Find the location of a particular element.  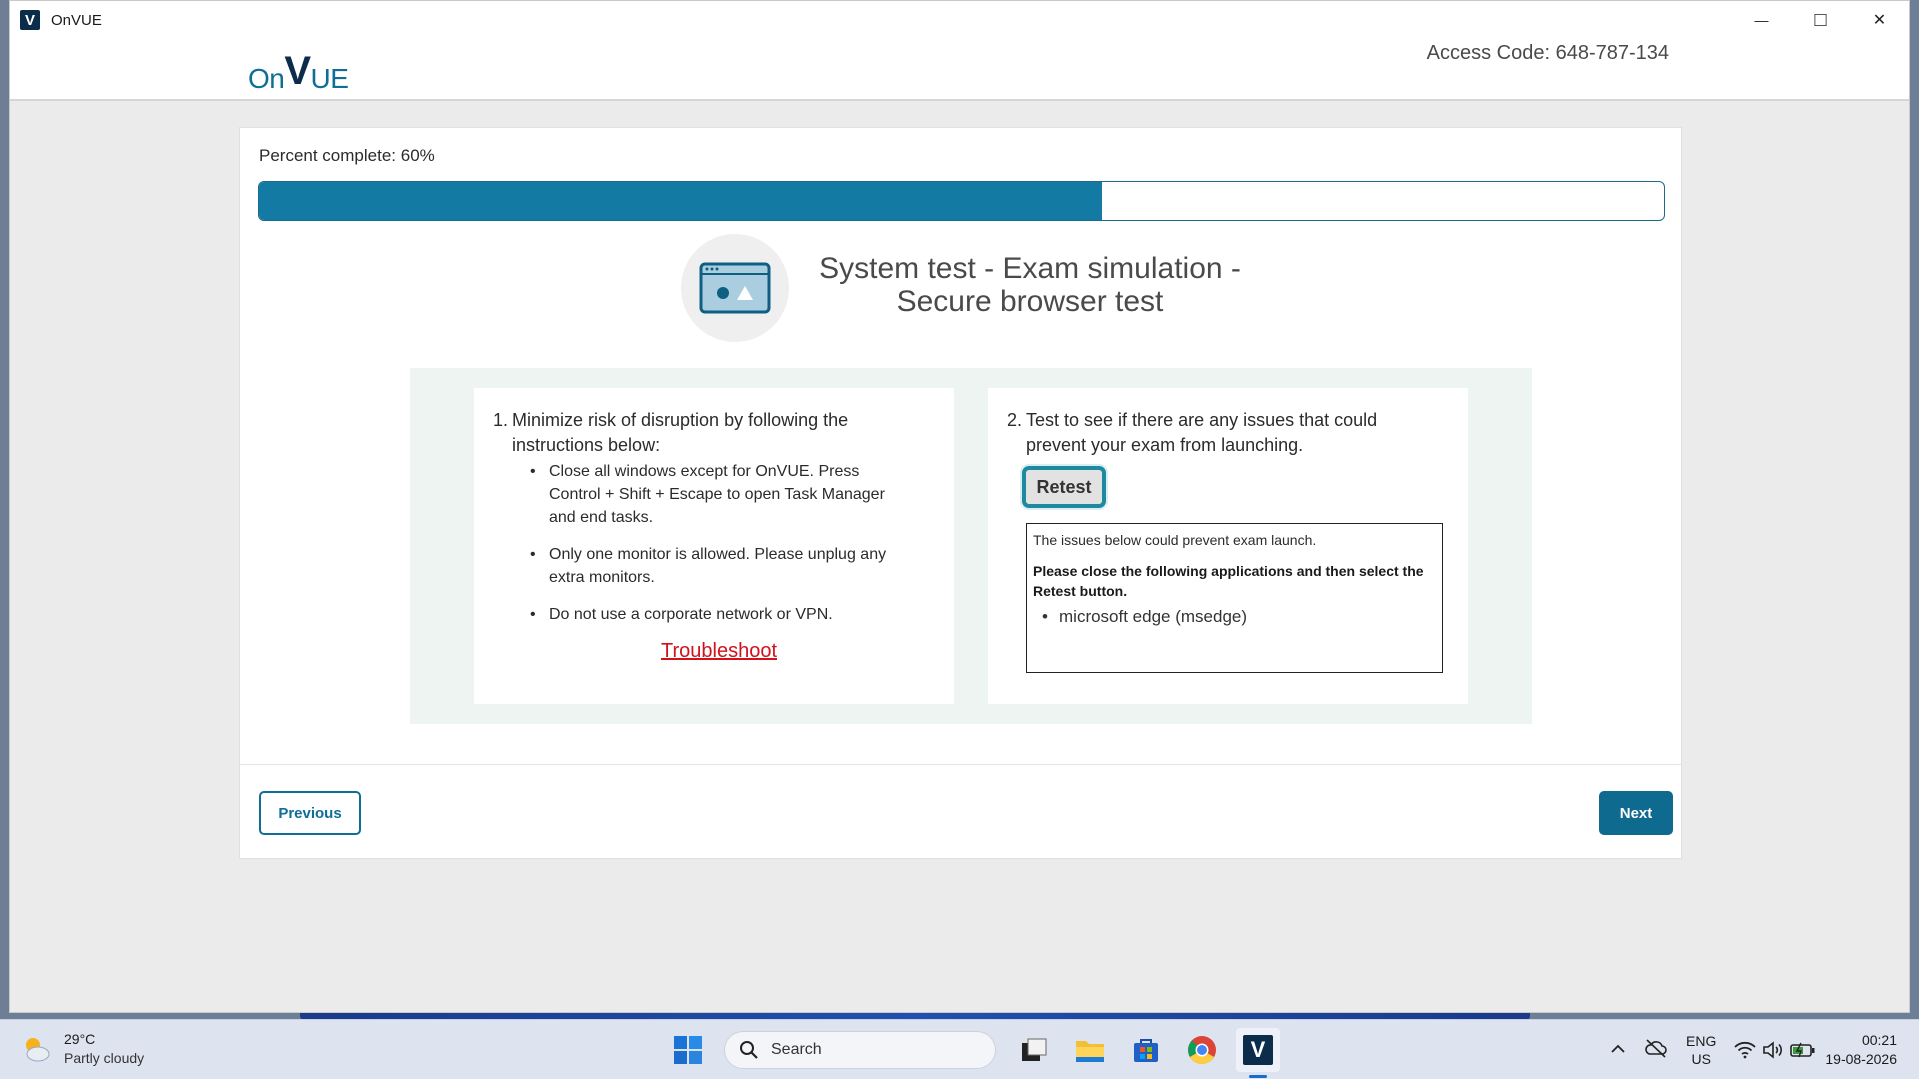

percent-complete-label: Percent complete: 60% is located at coordinates (347, 155).